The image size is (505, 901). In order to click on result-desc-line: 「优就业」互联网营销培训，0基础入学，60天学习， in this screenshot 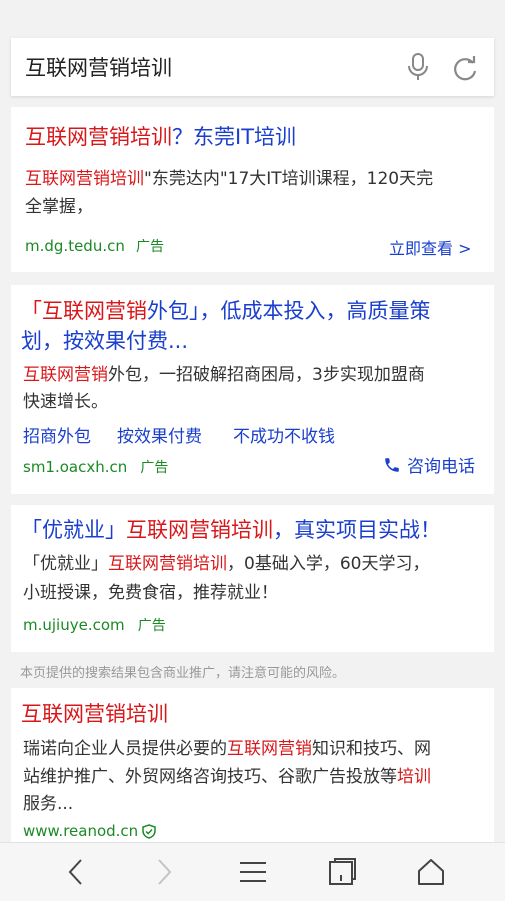, I will do `click(226, 564)`.